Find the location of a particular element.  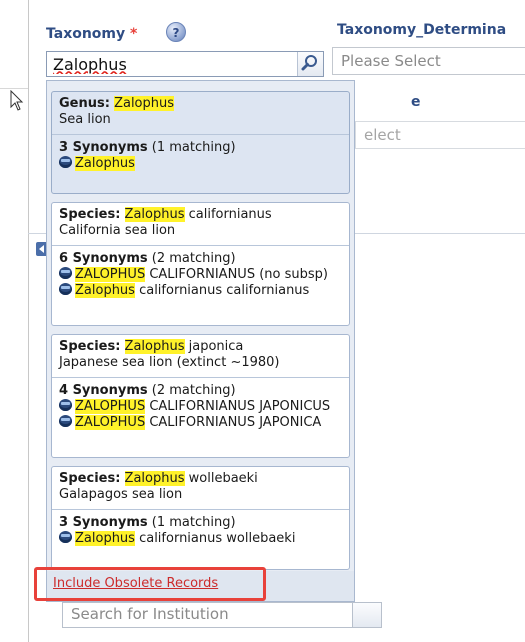

synonym-item: Zalophus californianus wollebaeki is located at coordinates (200, 539).